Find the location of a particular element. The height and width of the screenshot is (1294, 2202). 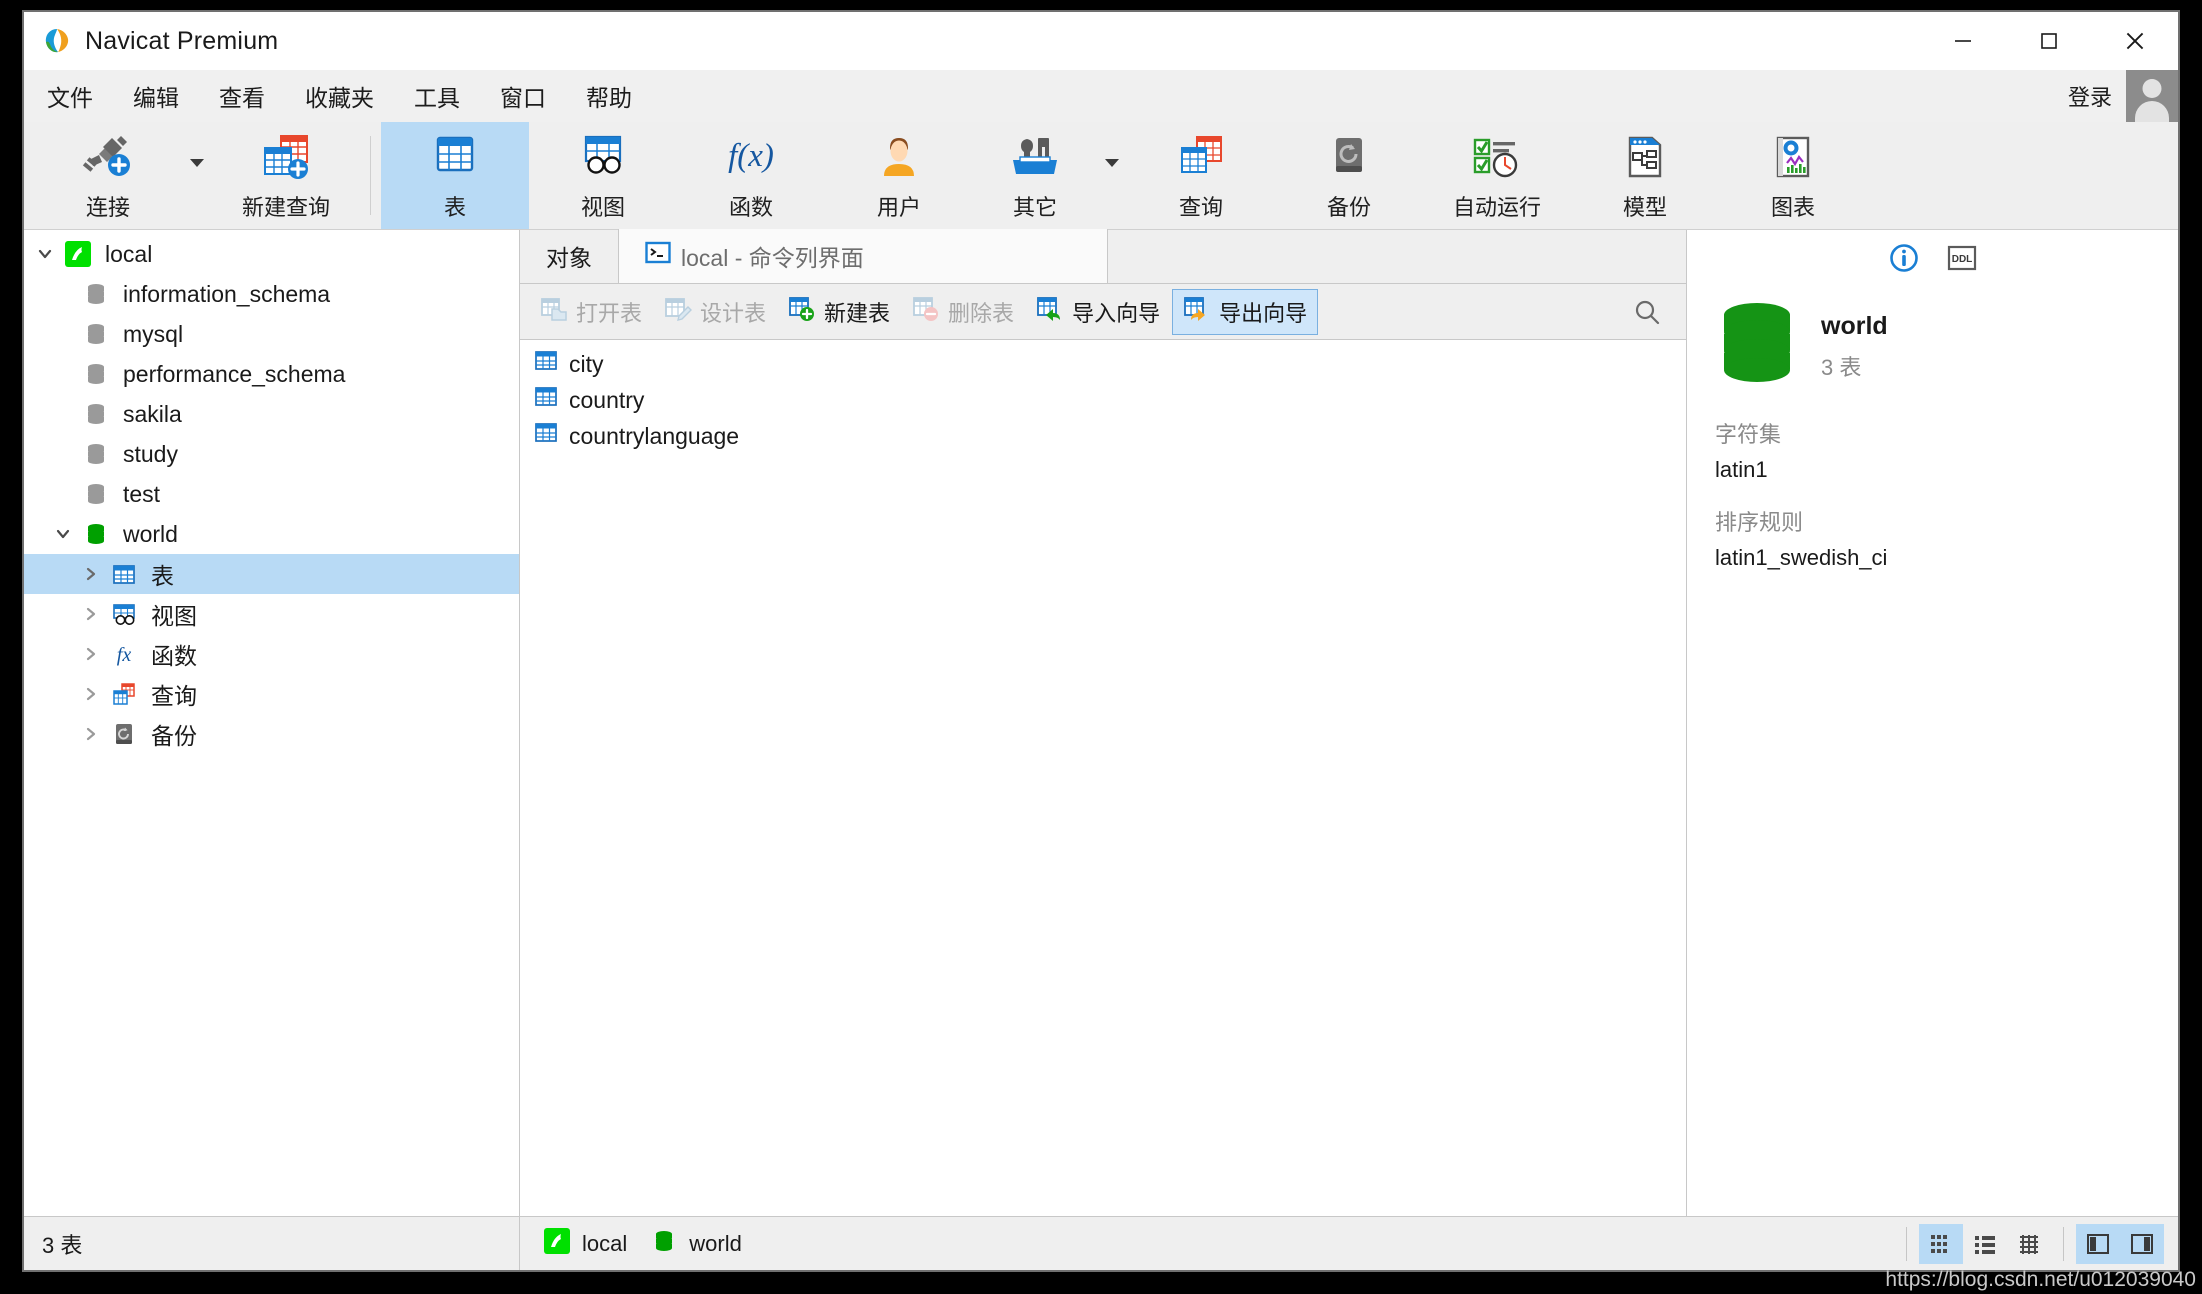

toolbar-function: f(x) 函数 is located at coordinates (751, 175).